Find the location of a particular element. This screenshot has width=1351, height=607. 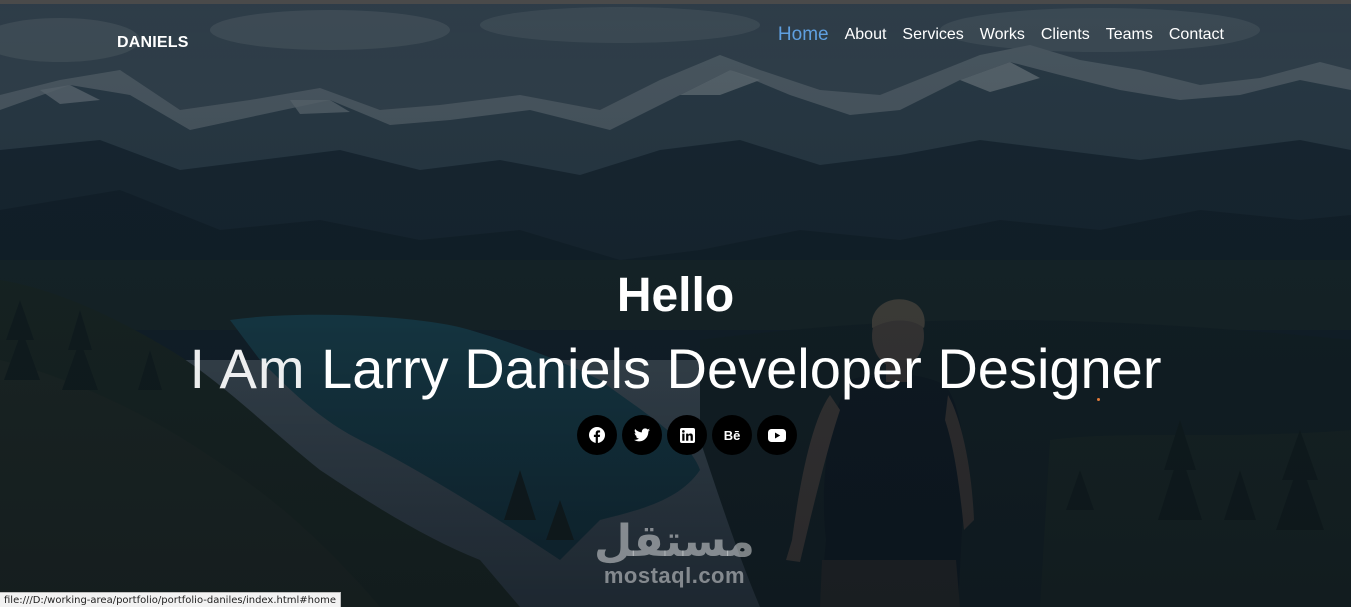

nav-contact: Contact is located at coordinates (1196, 35).